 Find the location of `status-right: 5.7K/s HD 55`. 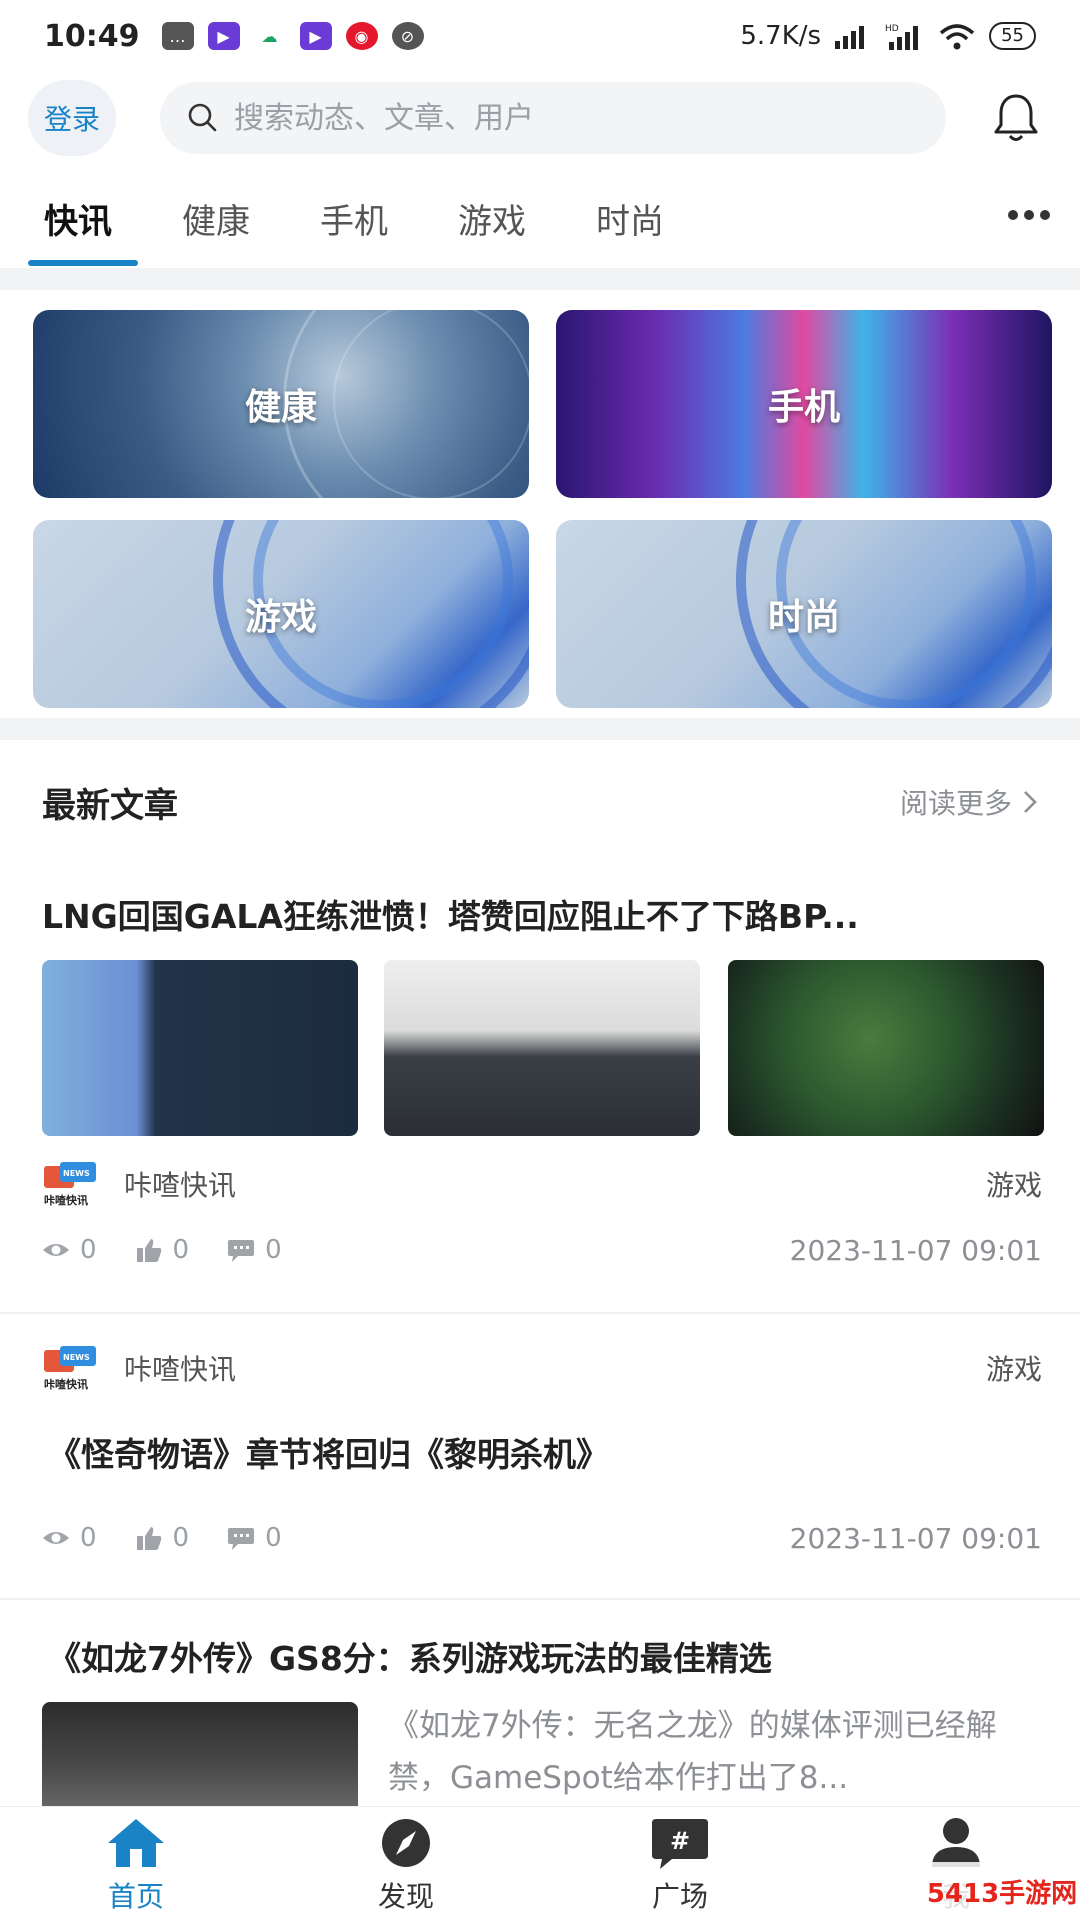

status-right: 5.7K/s HD 55 is located at coordinates (888, 36).